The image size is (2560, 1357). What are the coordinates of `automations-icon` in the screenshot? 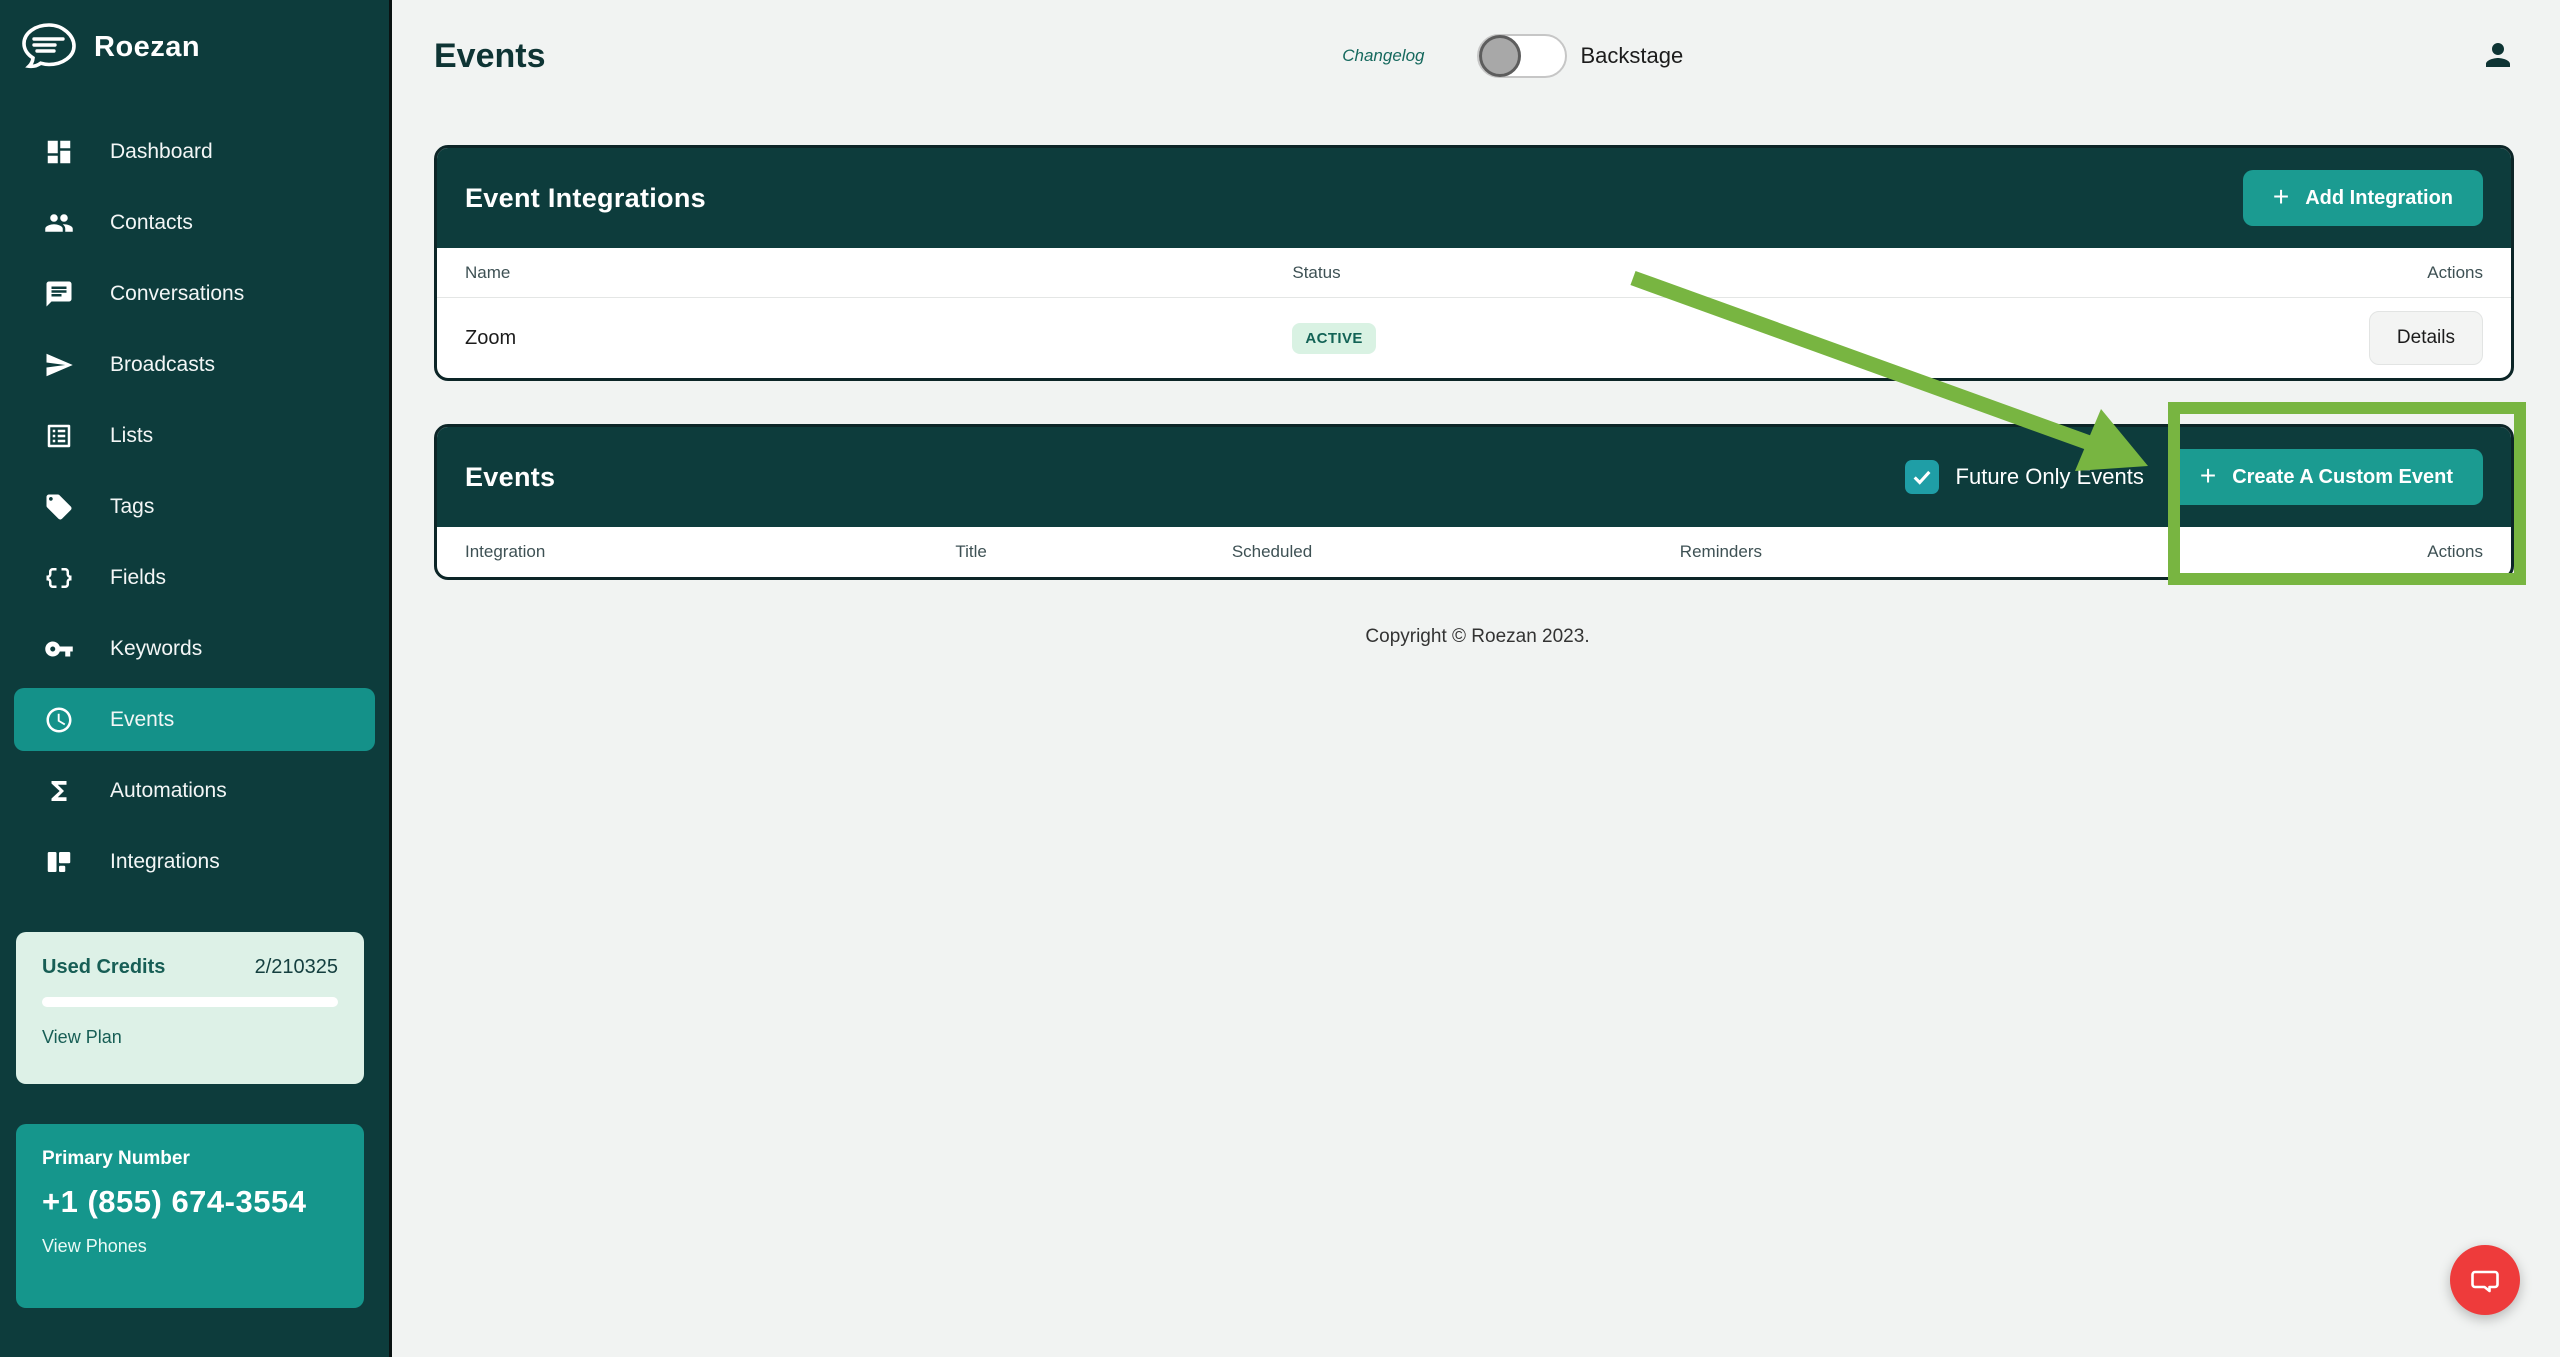 It's located at (59, 791).